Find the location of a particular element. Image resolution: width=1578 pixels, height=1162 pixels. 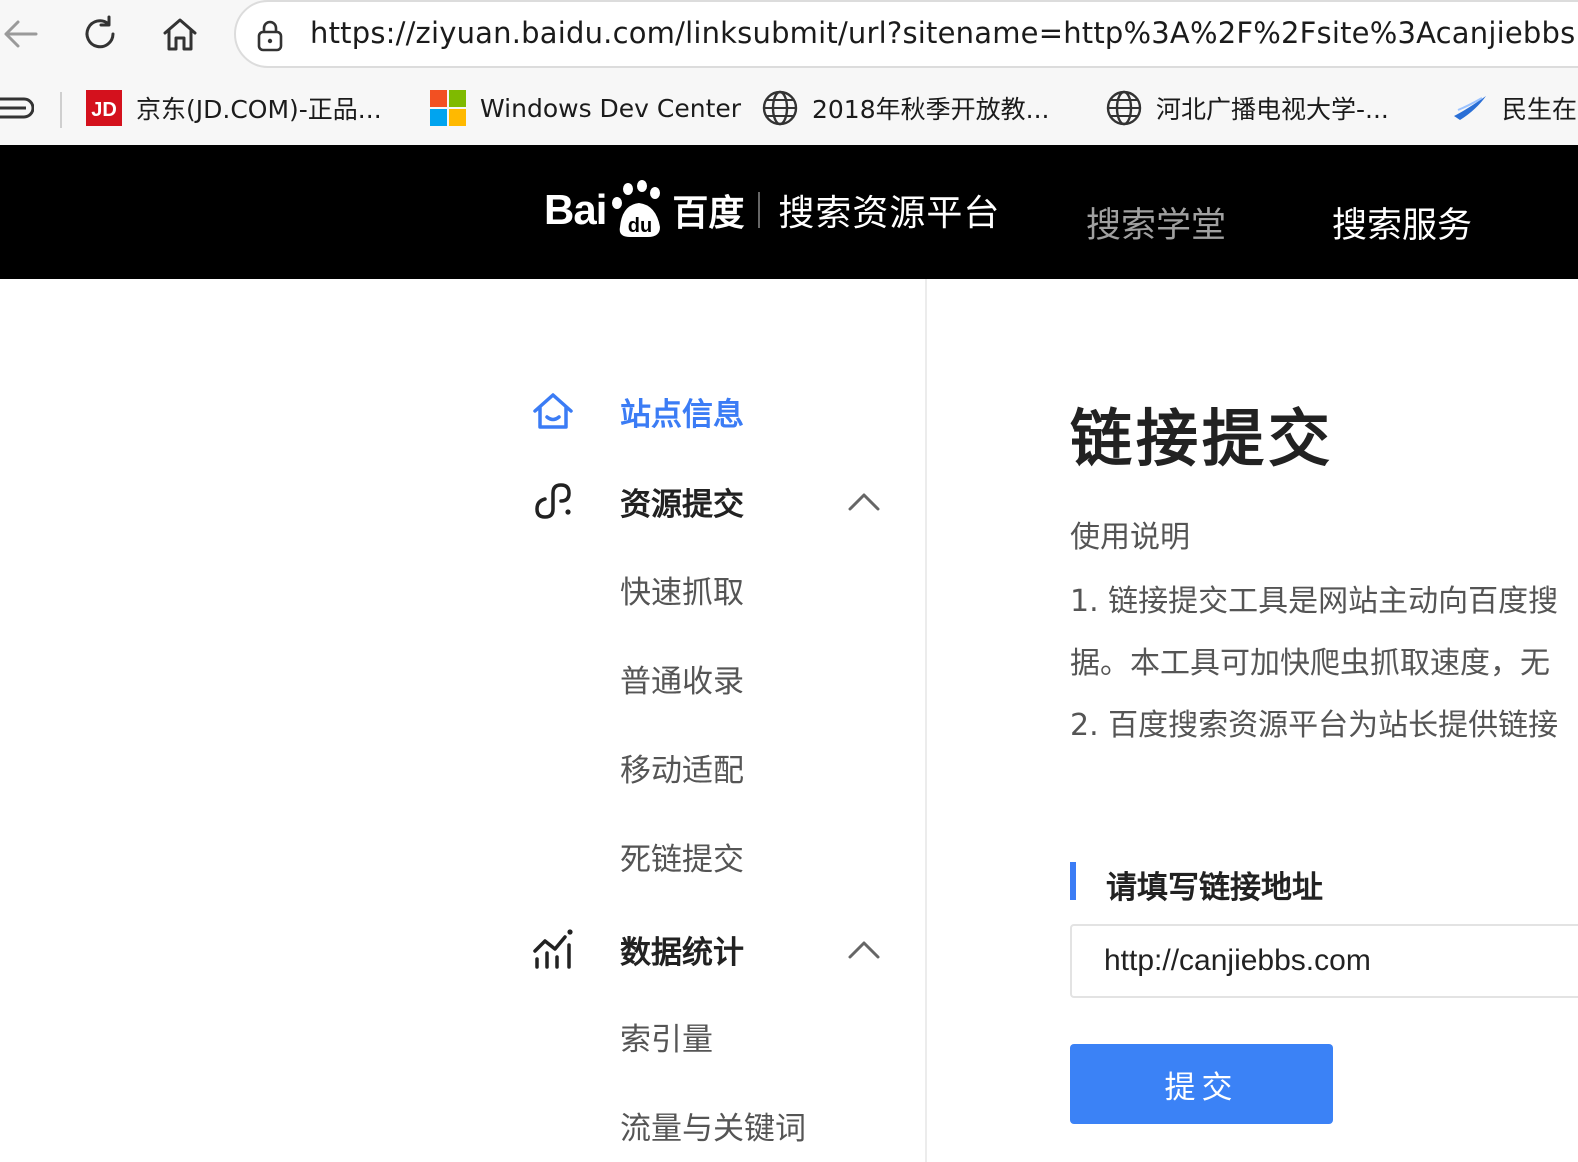

section-accent-bar is located at coordinates (1073, 881).